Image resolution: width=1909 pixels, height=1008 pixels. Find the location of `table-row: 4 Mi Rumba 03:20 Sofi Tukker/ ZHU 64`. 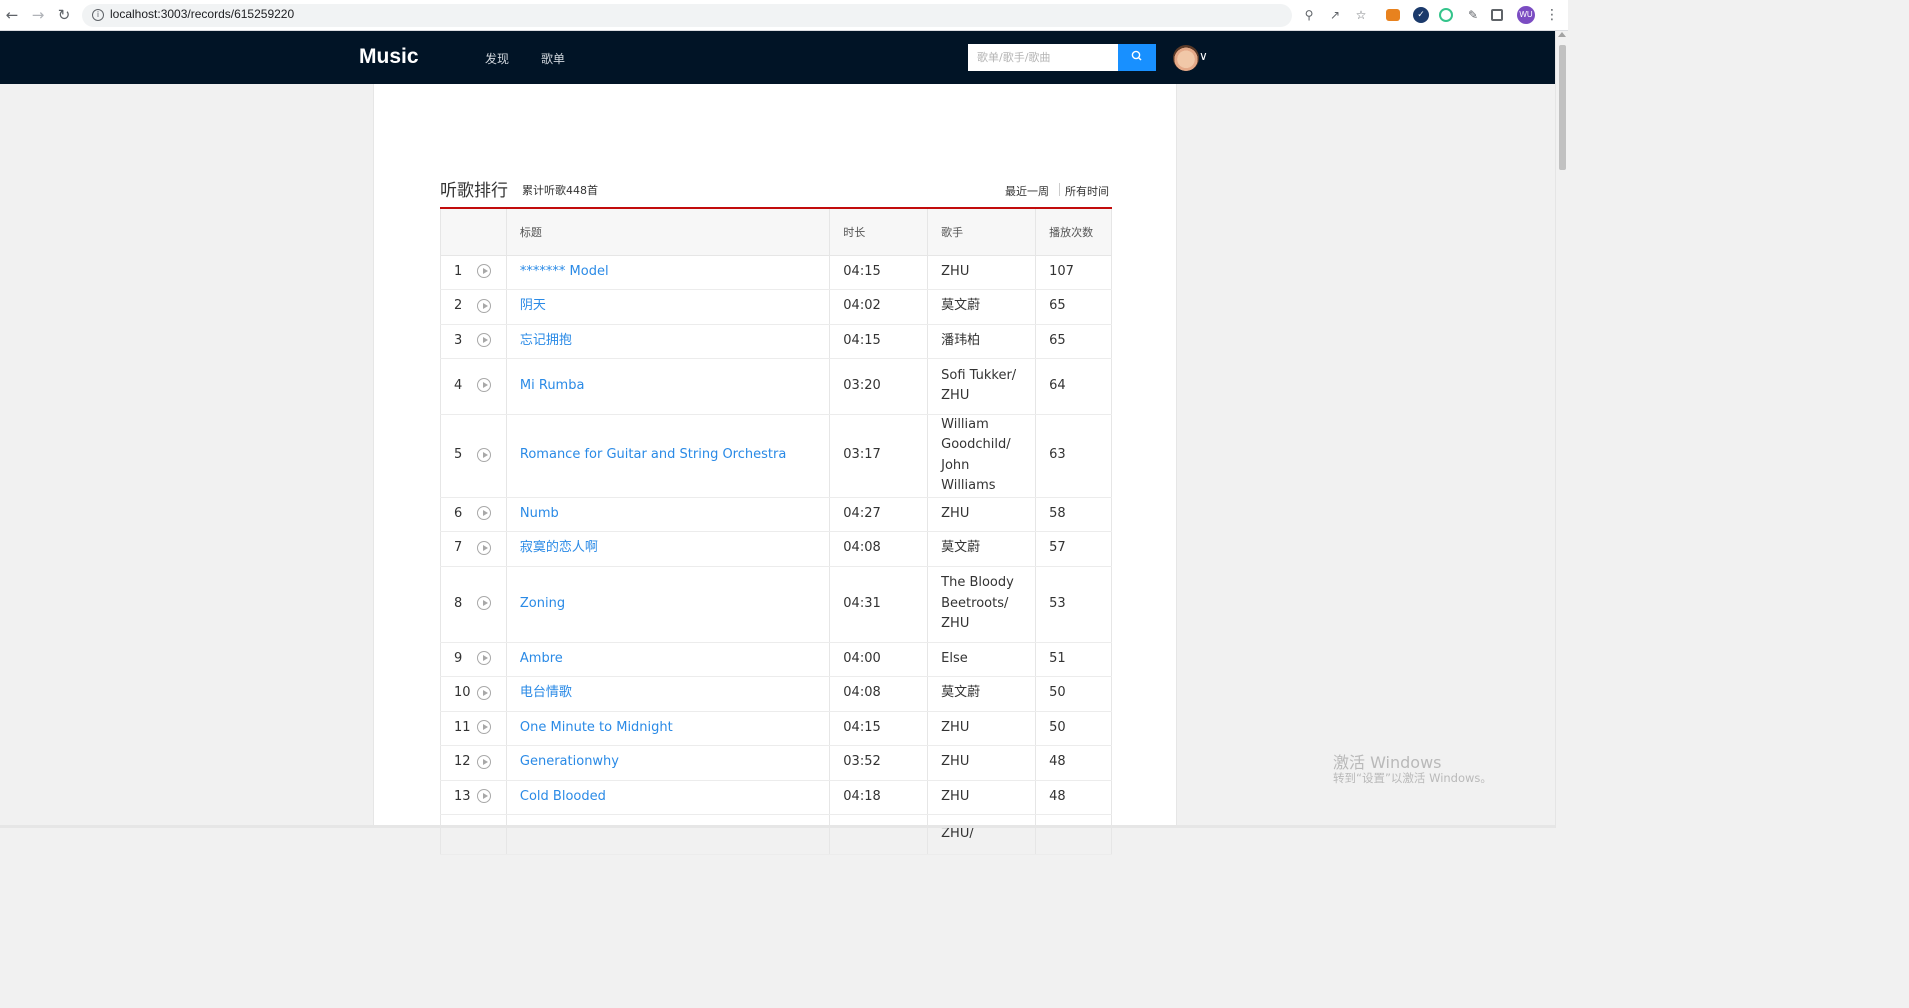

table-row: 4 Mi Rumba 03:20 Sofi Tukker/ ZHU 64 is located at coordinates (776, 386).